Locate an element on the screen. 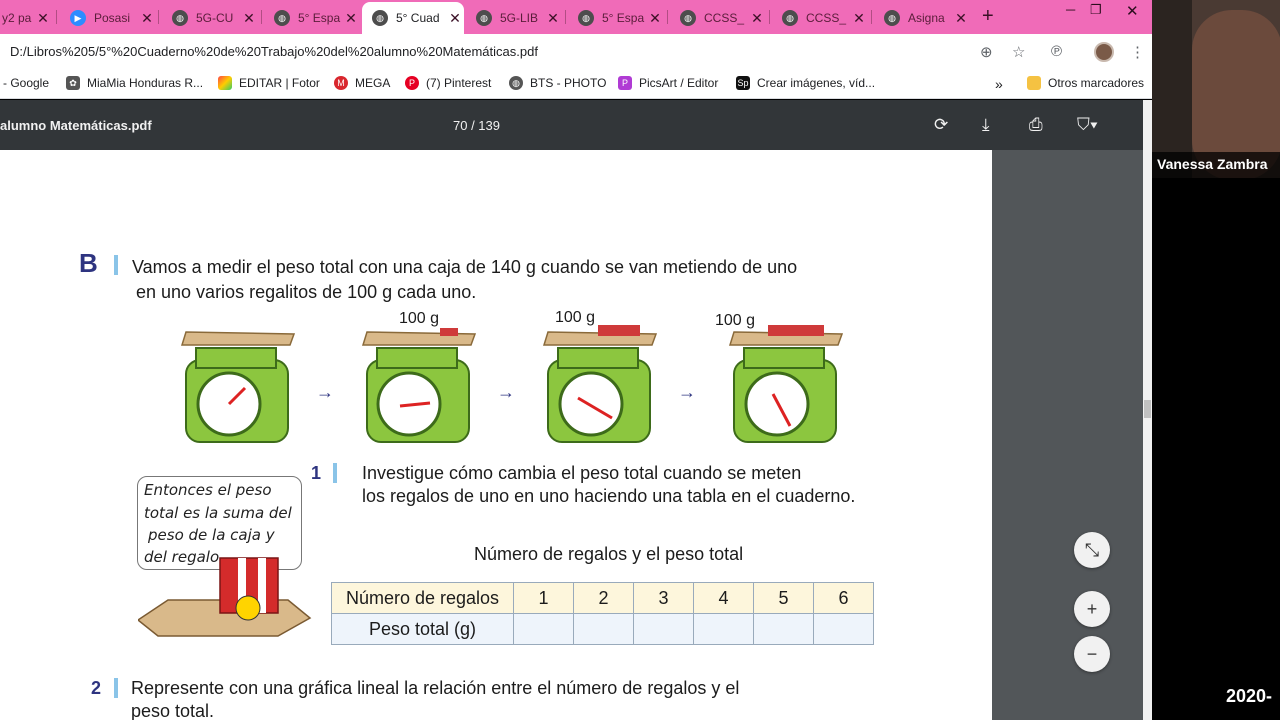 This screenshot has height=720, width=1280. scrollbar is located at coordinates (1147, 410).